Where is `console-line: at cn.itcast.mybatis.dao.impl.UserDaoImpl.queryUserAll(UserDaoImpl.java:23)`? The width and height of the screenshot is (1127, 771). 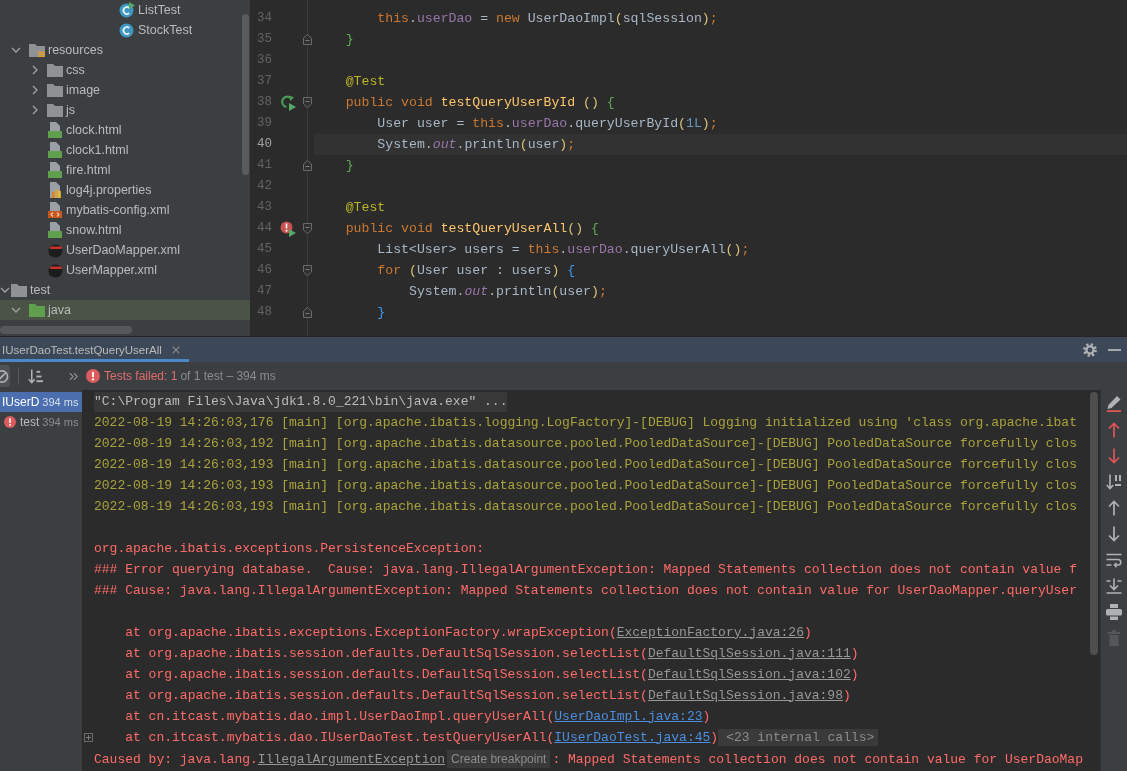
console-line: at cn.itcast.mybatis.dao.impl.UserDaoImpl.queryUserAll(UserDaoImpl.java:23) is located at coordinates (418, 716).